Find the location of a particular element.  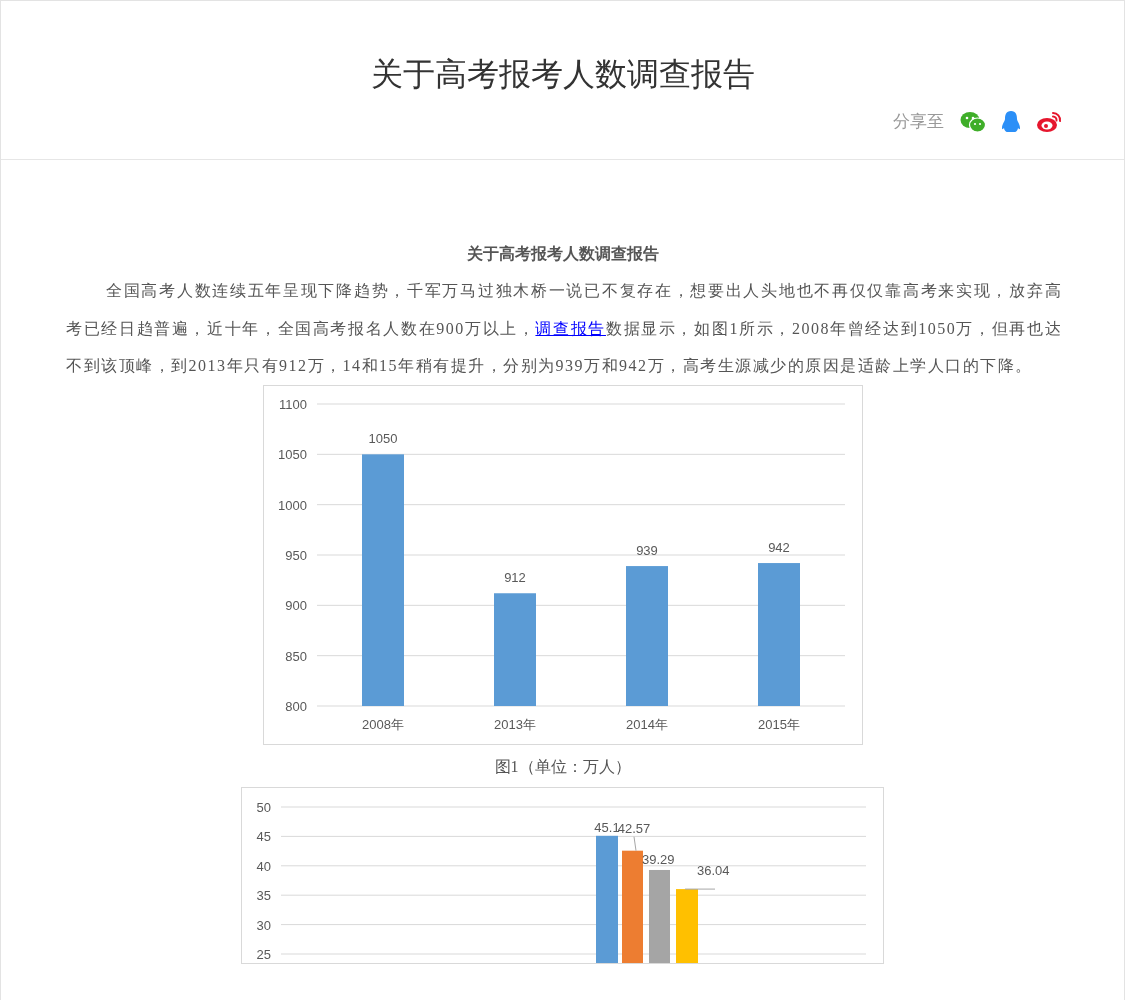

article-paragraph: 全国高考人数连续五年呈现下降趋势，千军万马过独木桥一说已不复存在，想要出人头地也不再仅仅靠高考来实现，放弃高考已经日趋普遍，近十年，全国高考报名人数在900万以上，调查报告数据显示，如图1所示，2008年曾经达到1050万，但再也达不到该顶峰，到2013年只有912万，14和15年稍有提升，分别为939万和942万，高考生源减少的原因是适龄上学人口的下降。 is located at coordinates (564, 329).